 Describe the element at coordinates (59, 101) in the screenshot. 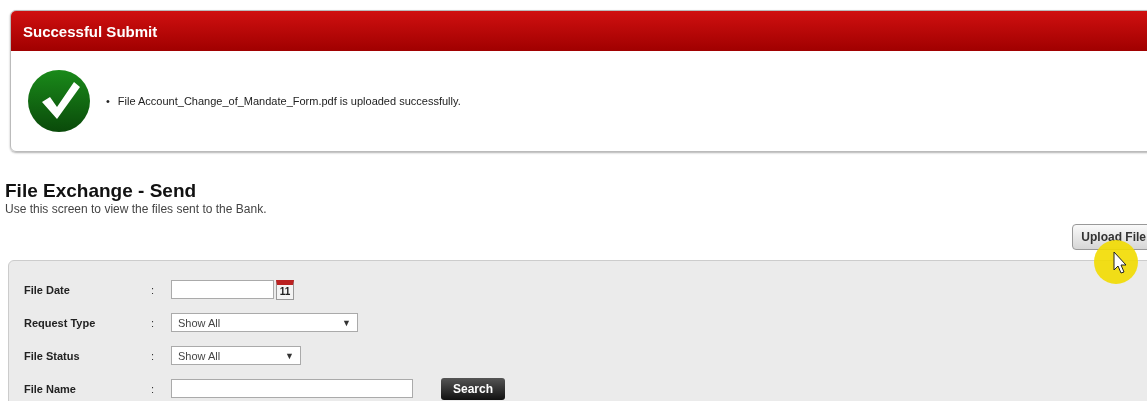

I see `checkmark-icon` at that location.